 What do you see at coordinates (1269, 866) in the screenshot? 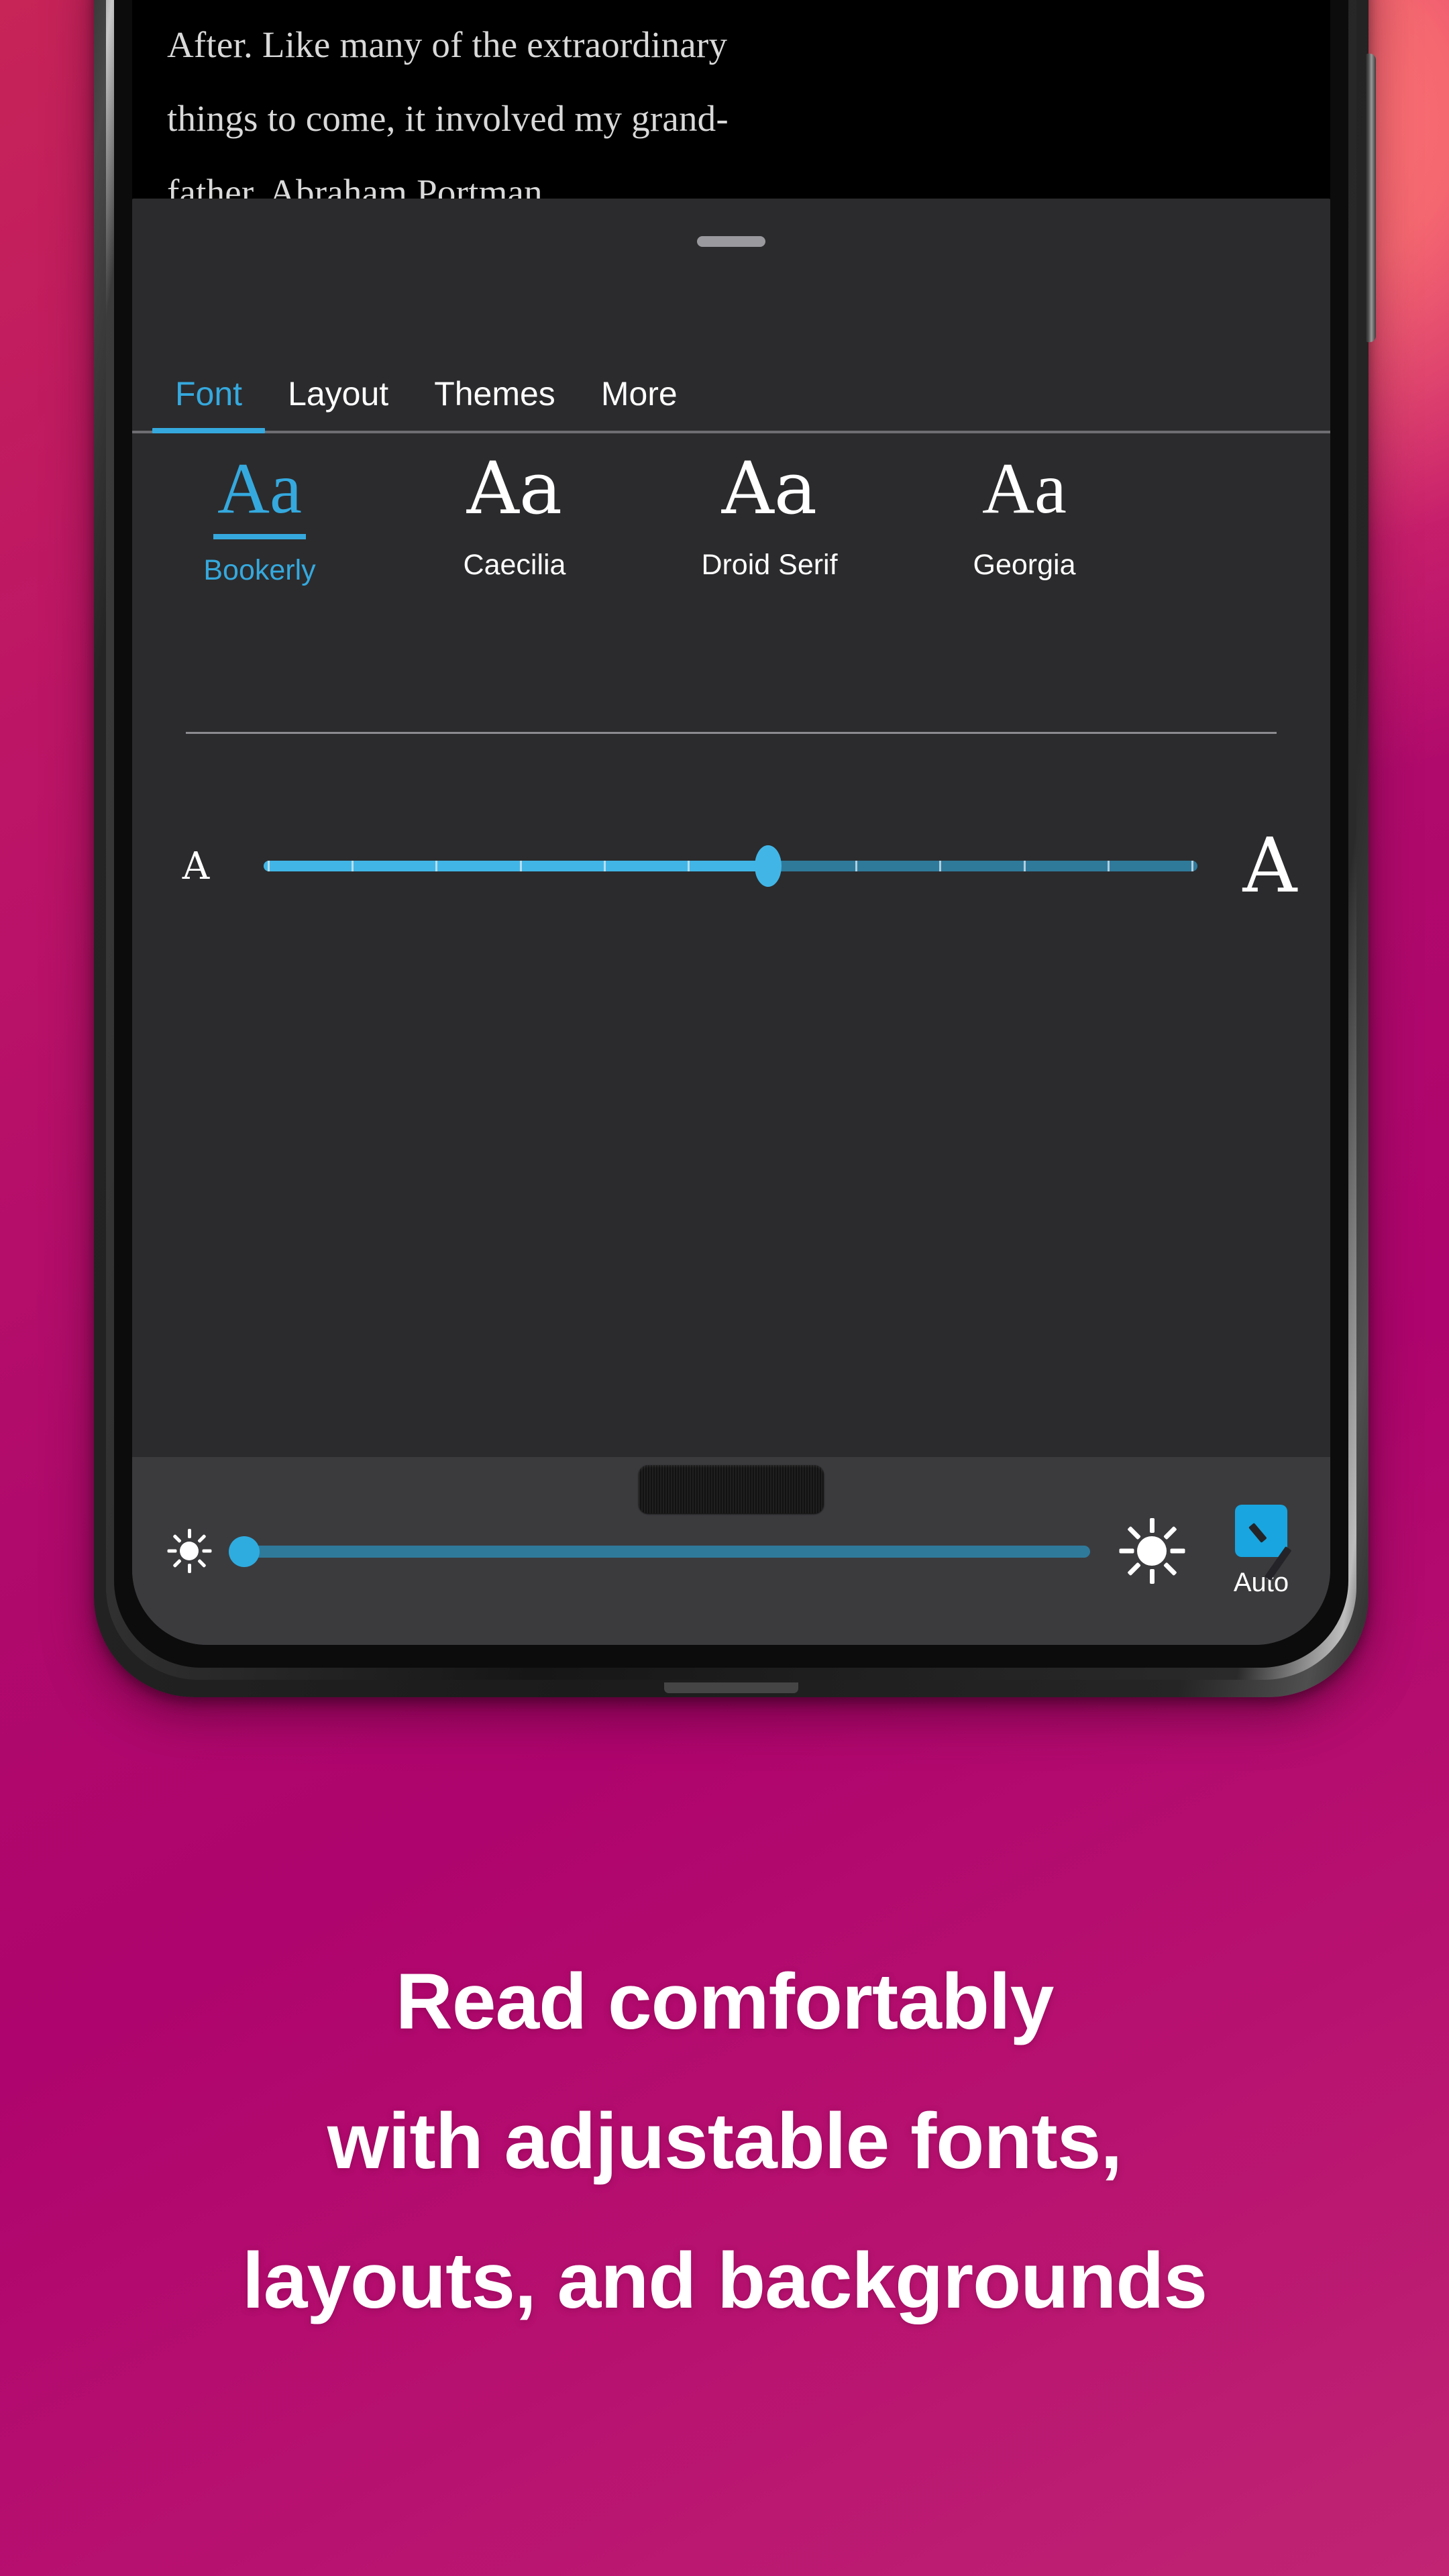
I see `font-size-large-label: A` at bounding box center [1269, 866].